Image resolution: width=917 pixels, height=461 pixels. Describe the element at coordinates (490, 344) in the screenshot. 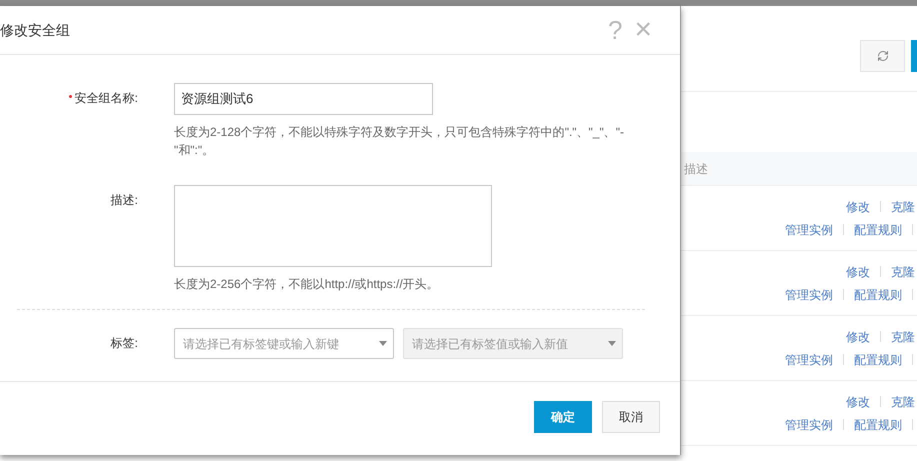

I see `select-placeholder: 请选择已有标签值或输入新值` at that location.